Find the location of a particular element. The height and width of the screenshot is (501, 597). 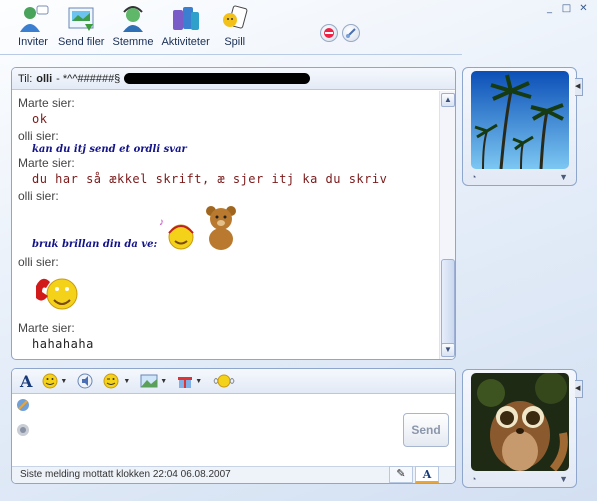

activities-icon is located at coordinates (186, 19).